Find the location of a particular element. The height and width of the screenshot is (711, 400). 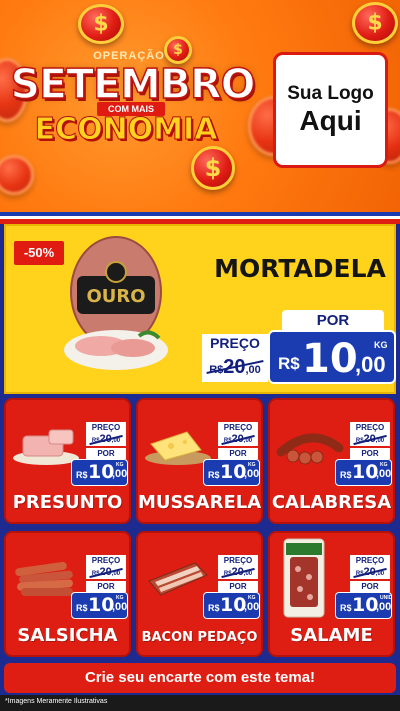

mortadela-image: OURO is located at coordinates (116, 303).